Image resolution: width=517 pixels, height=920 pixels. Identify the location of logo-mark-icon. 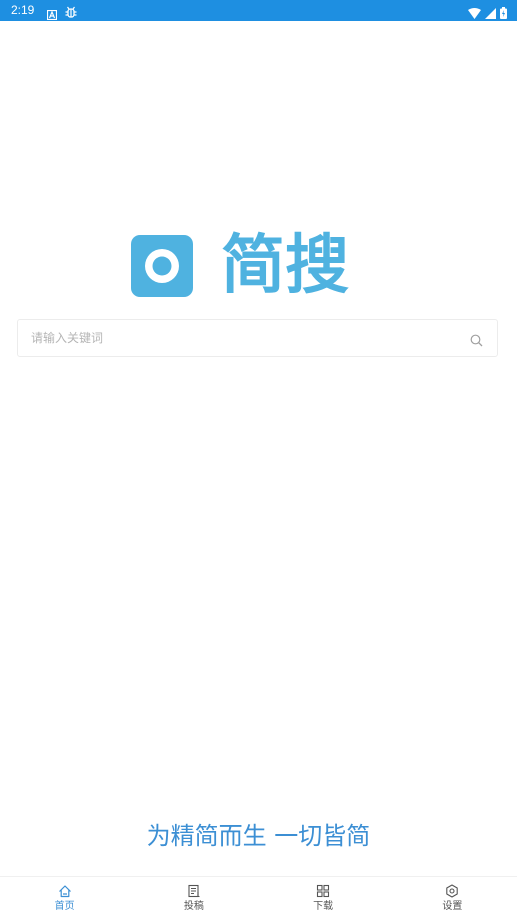
(162, 266).